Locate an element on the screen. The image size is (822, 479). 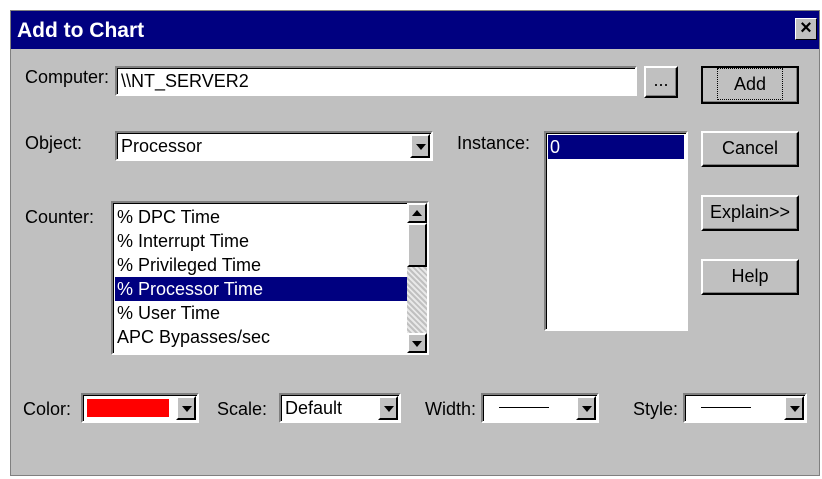
counter-item: % User Time is located at coordinates (261, 313).